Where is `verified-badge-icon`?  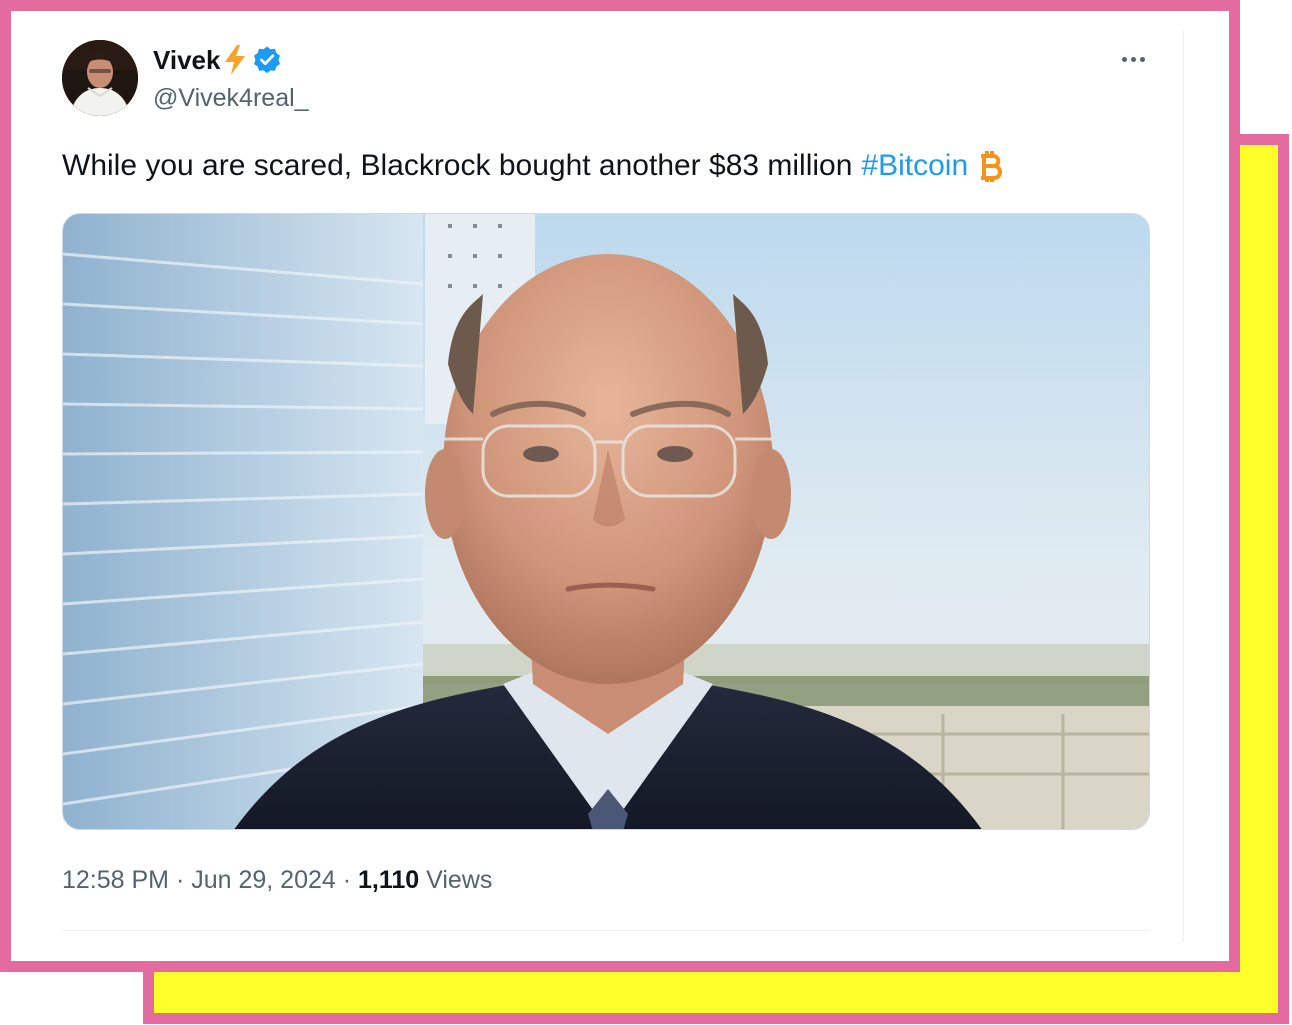
verified-badge-icon is located at coordinates (267, 60).